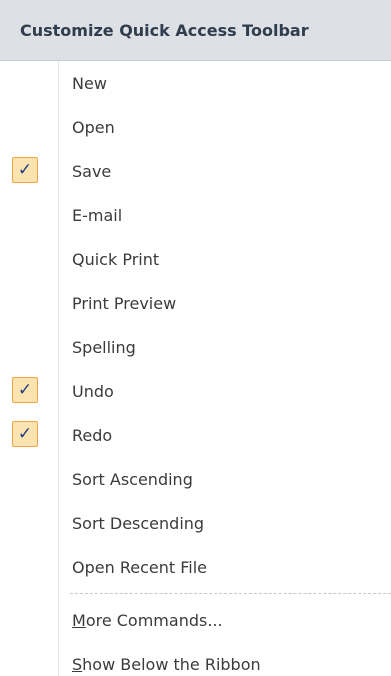  Describe the element at coordinates (195, 303) in the screenshot. I see `menu-item-print-preview: Print Preview` at that location.